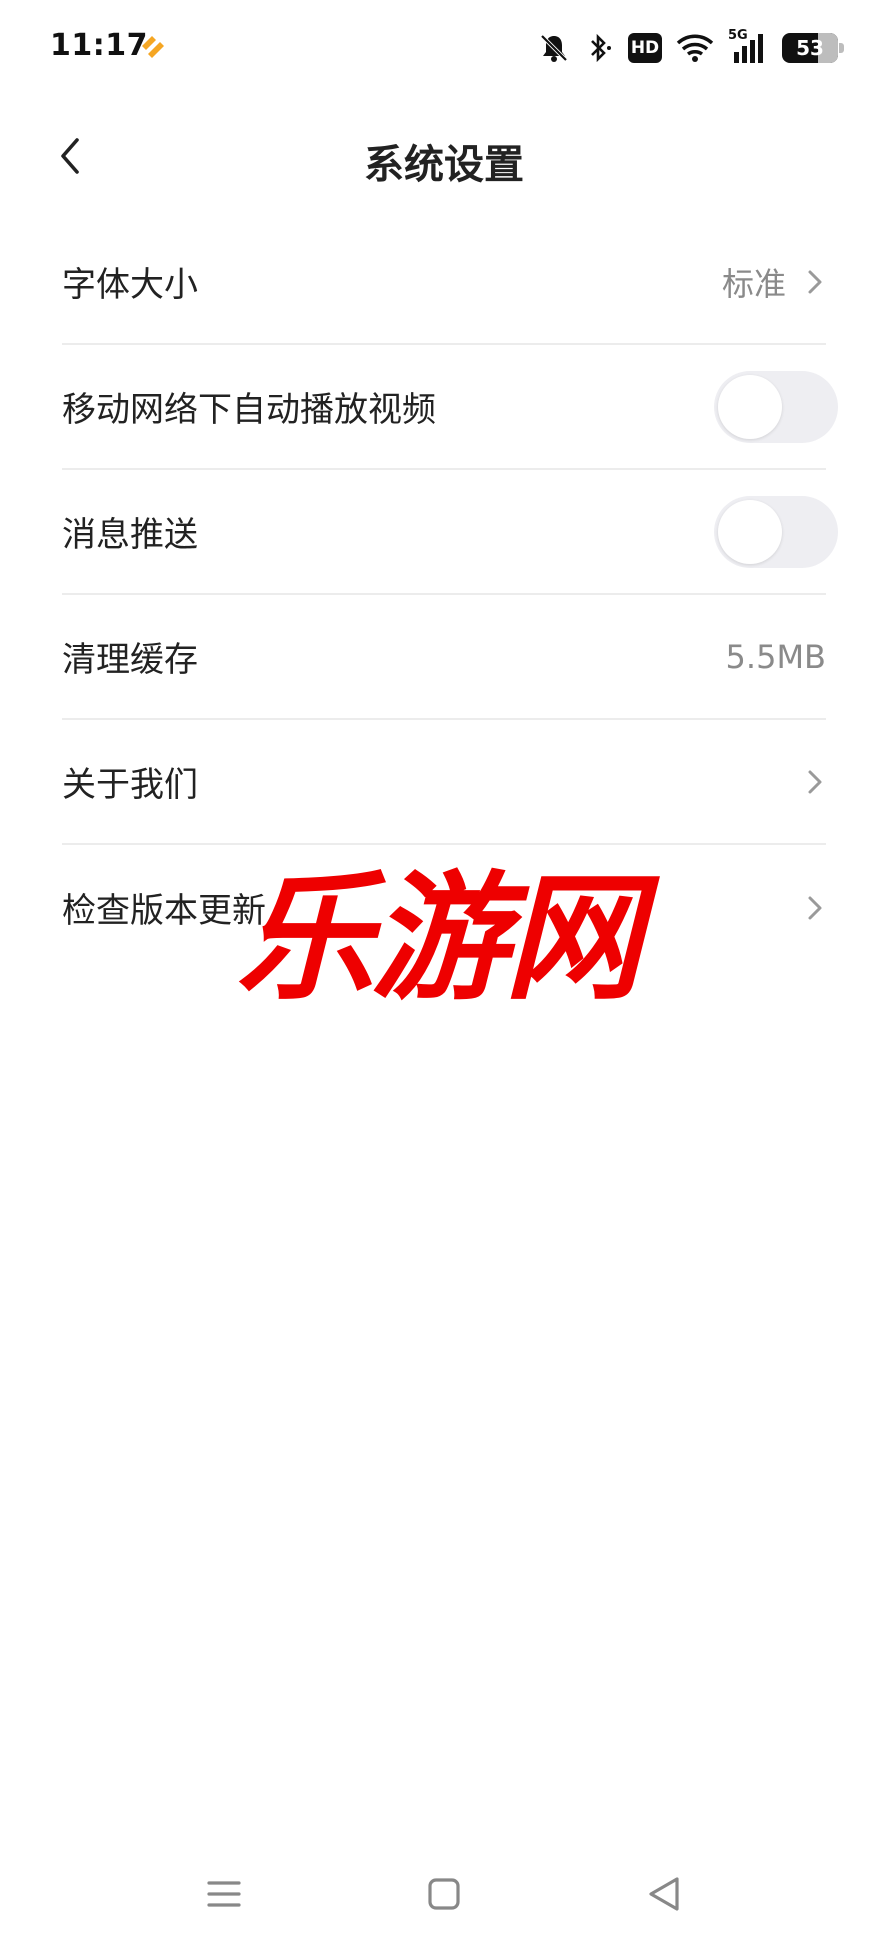  What do you see at coordinates (249, 410) in the screenshot?
I see `setting-label: 移动网络下自动播放视频` at bounding box center [249, 410].